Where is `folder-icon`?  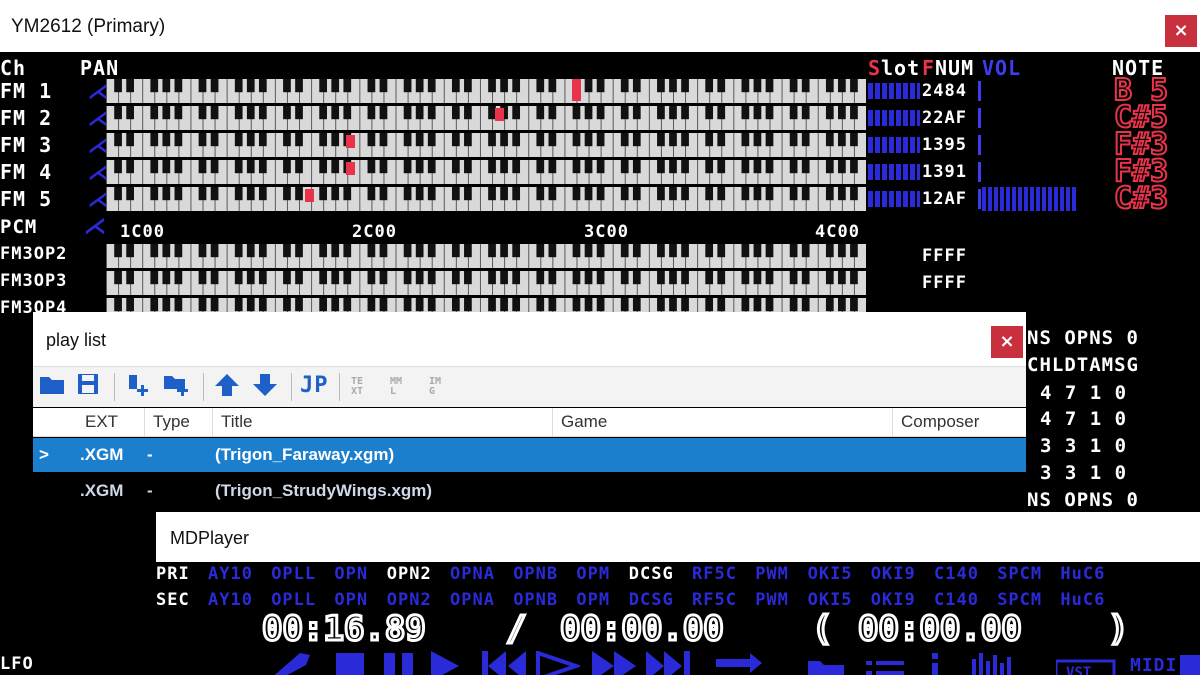 folder-icon is located at coordinates (826, 666).